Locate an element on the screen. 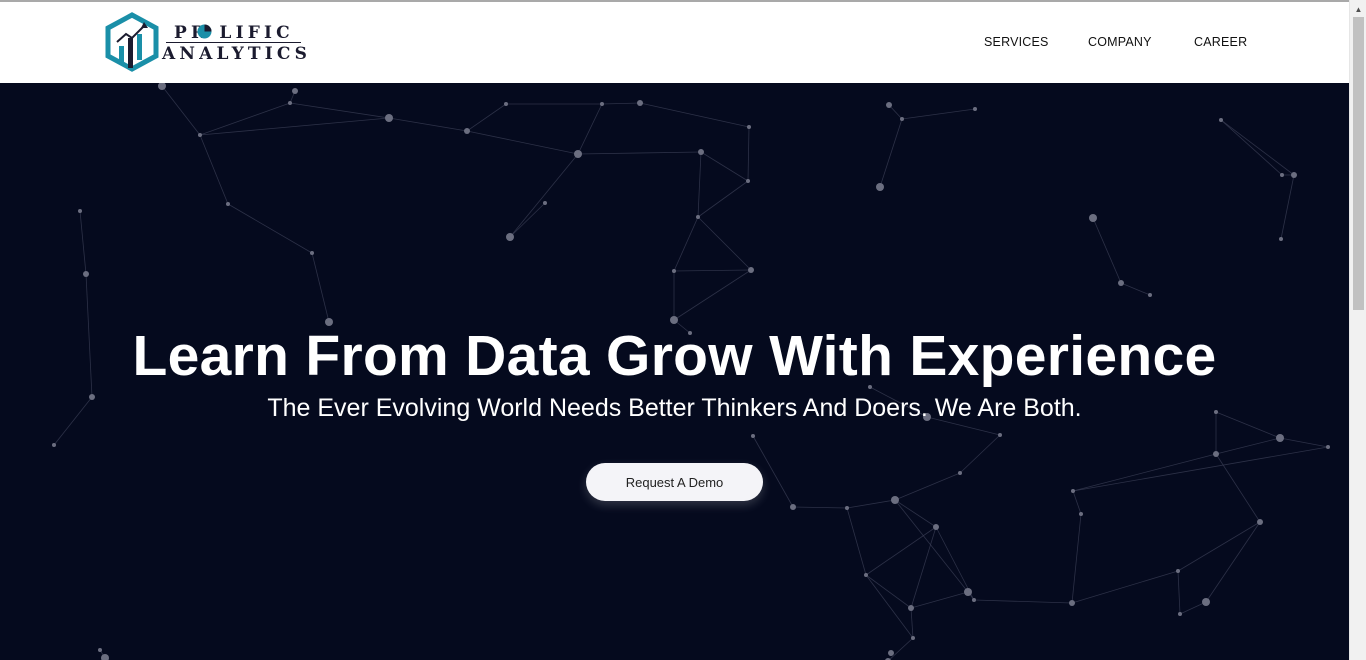 The height and width of the screenshot is (660, 1366). logo-divider is located at coordinates (233, 42).